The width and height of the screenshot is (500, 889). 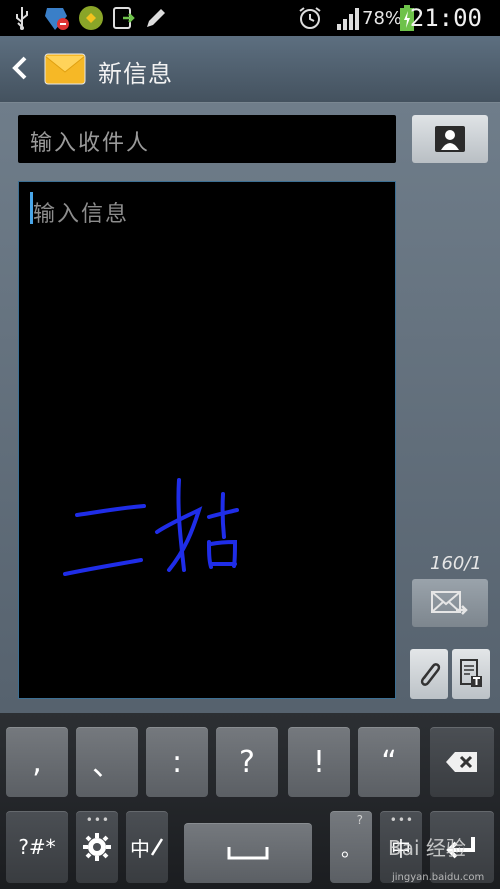 I want to click on space-key, so click(x=248, y=853).